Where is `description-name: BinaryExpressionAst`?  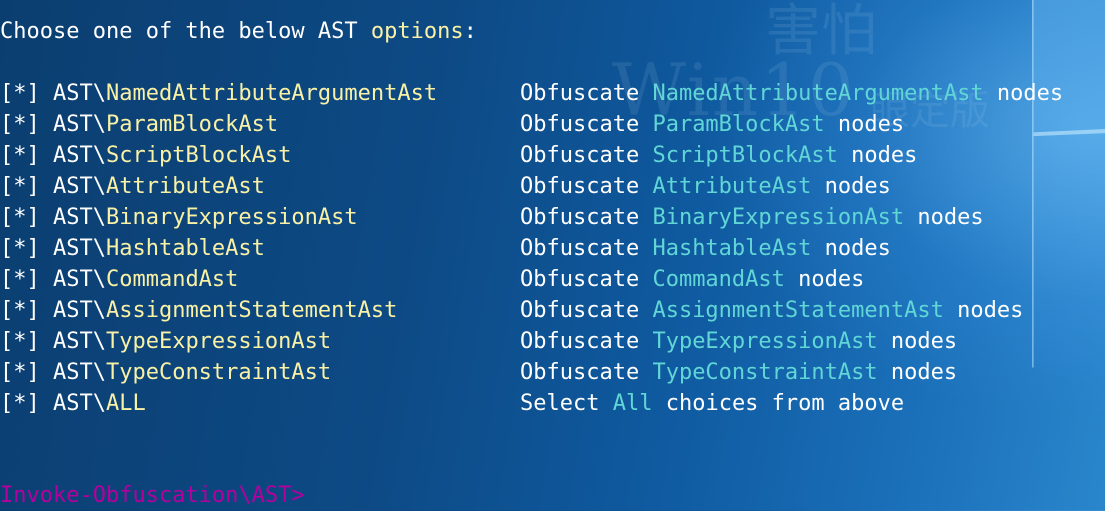
description-name: BinaryExpressionAst is located at coordinates (778, 217).